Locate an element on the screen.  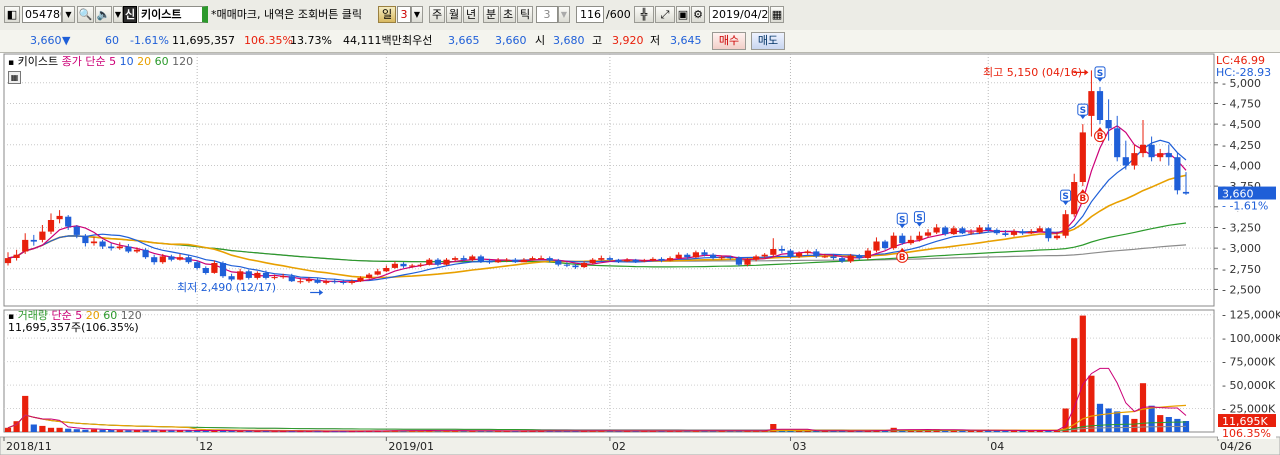
search-icon: 🔍 is located at coordinates (85, 14).